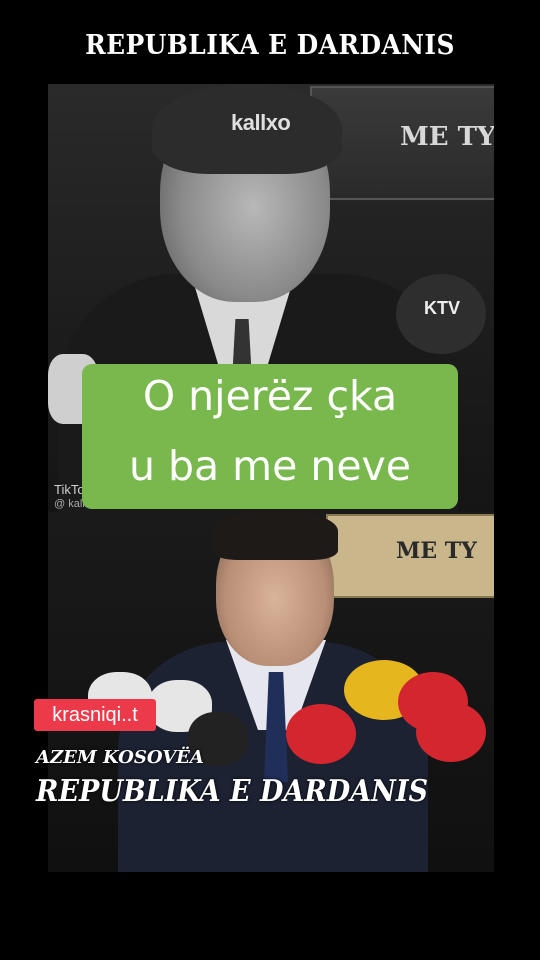 This screenshot has width=540, height=960. Describe the element at coordinates (232, 791) in the screenshot. I see `overlay-title: REPUBLIKA E DARDANIS` at that location.